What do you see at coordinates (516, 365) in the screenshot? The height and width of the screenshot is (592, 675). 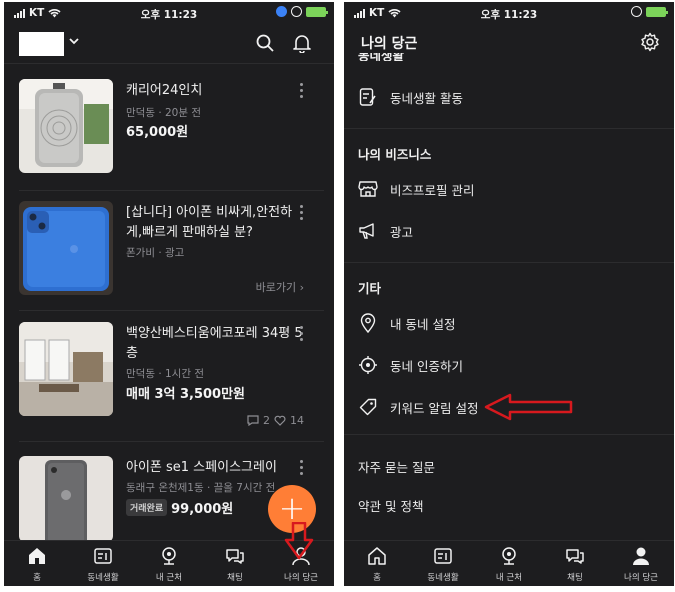 I see `menu-neighborhood-verify: 동네 인증하기` at bounding box center [516, 365].